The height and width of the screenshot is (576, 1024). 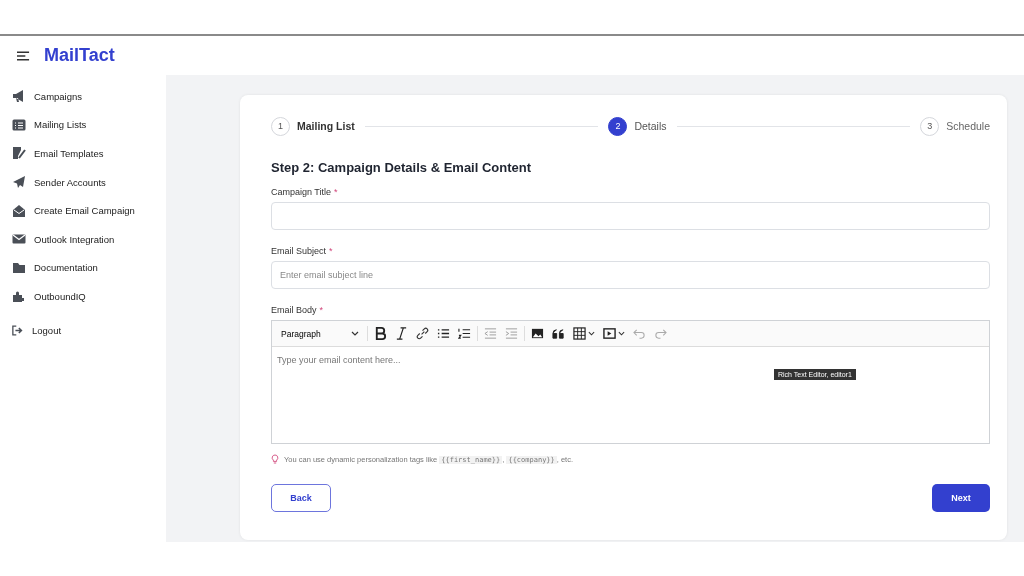 What do you see at coordinates (275, 459) in the screenshot?
I see `lightbulb-icon` at bounding box center [275, 459].